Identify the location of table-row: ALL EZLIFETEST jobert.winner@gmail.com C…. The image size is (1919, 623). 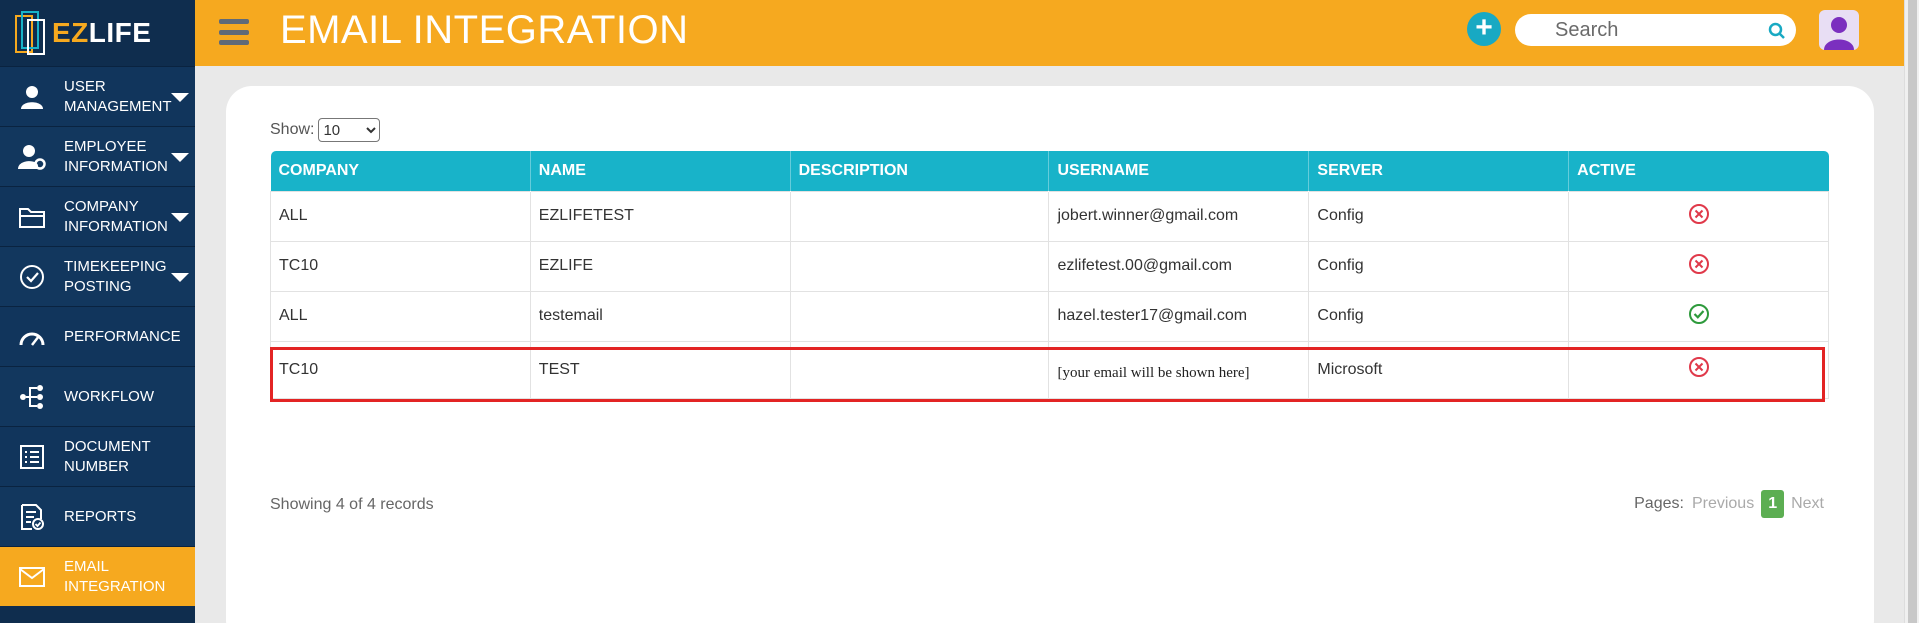
(1049, 216).